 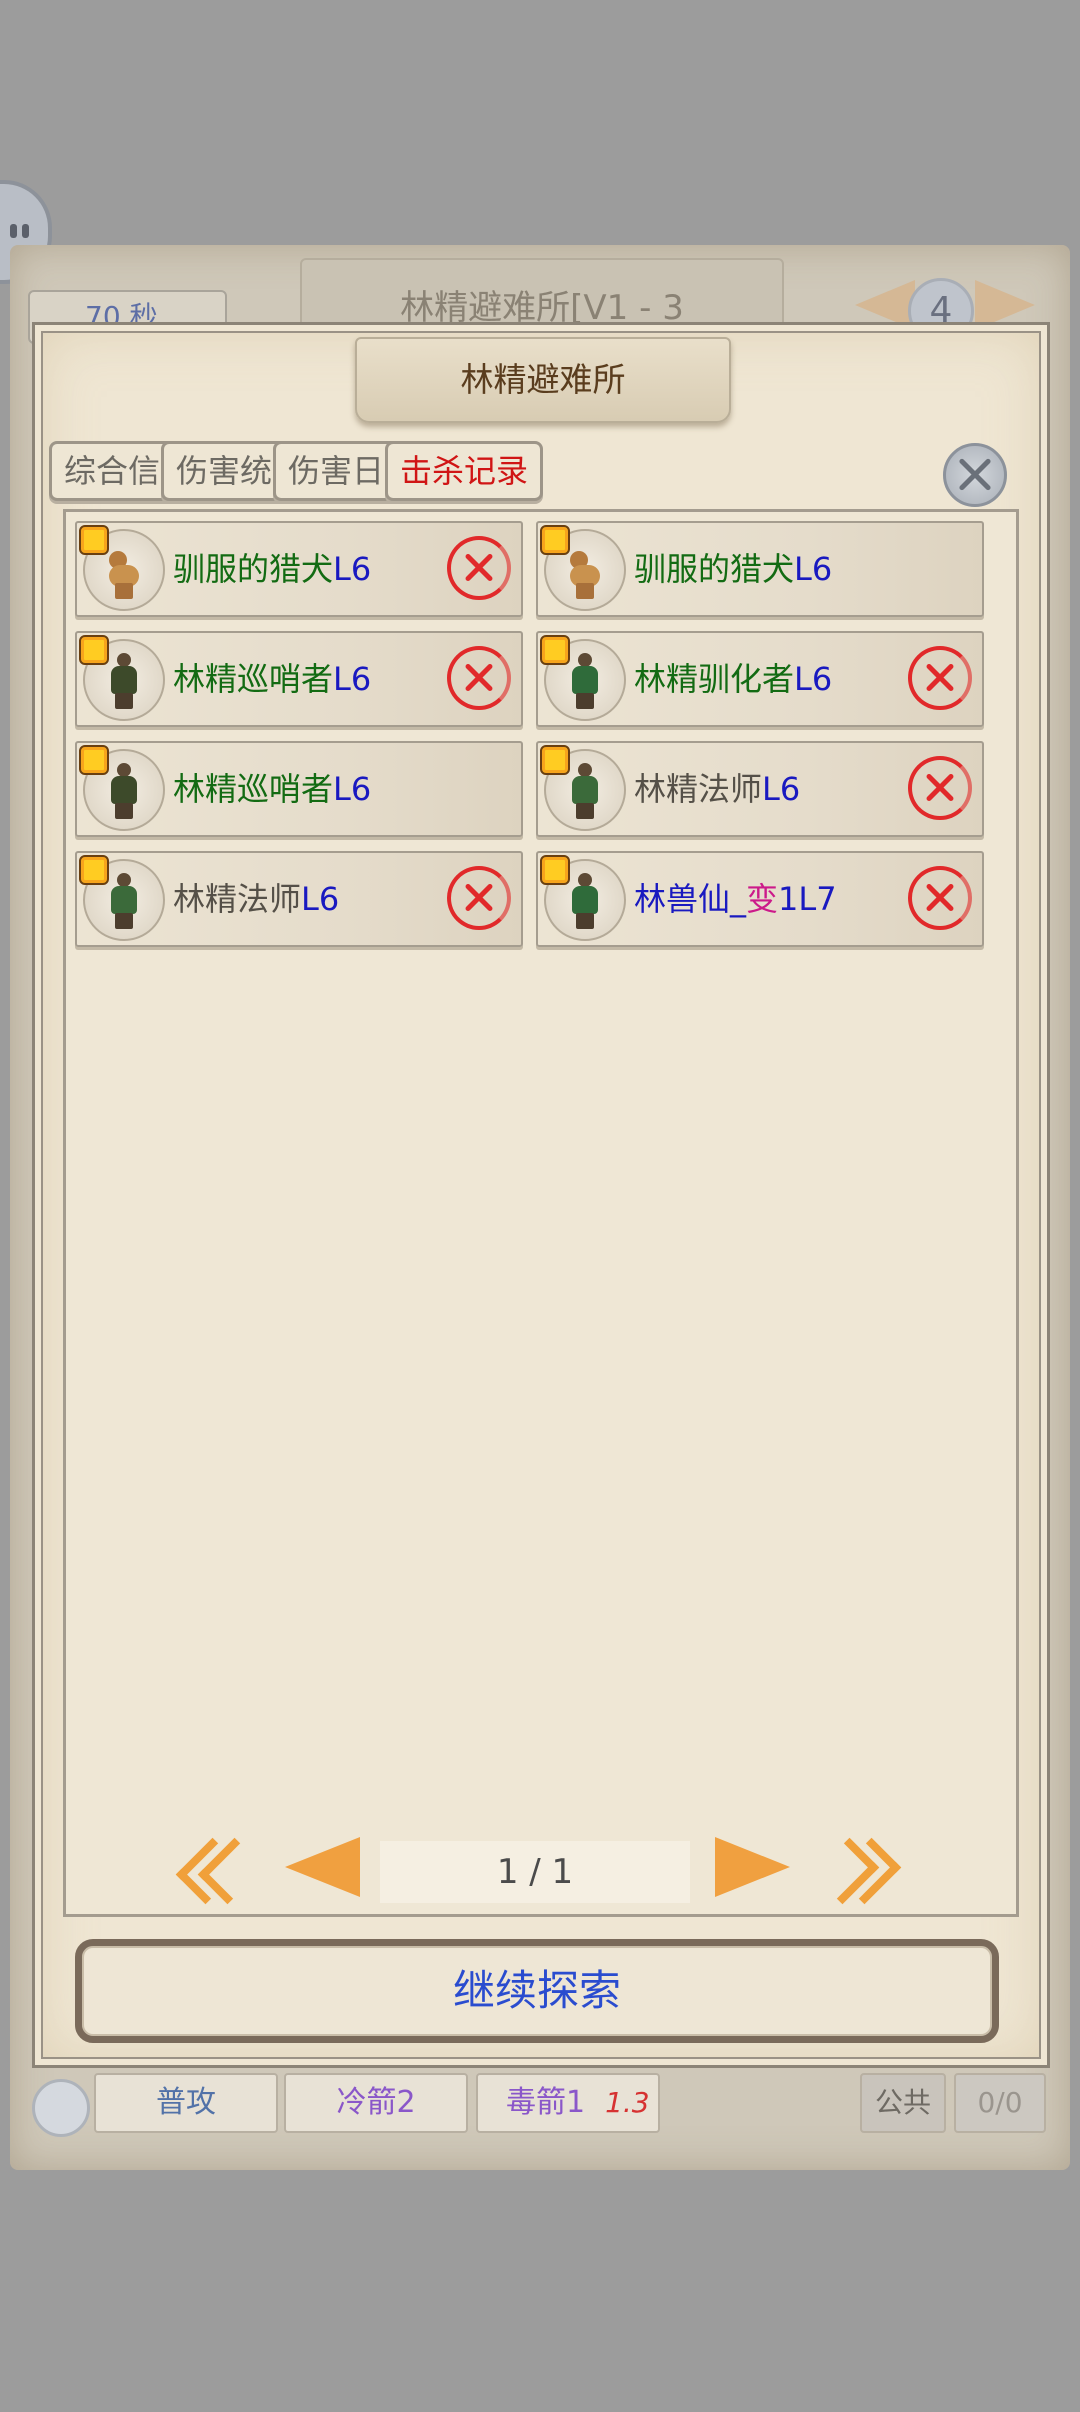 I want to click on count-indicator: 0/0, so click(x=1000, y=2103).